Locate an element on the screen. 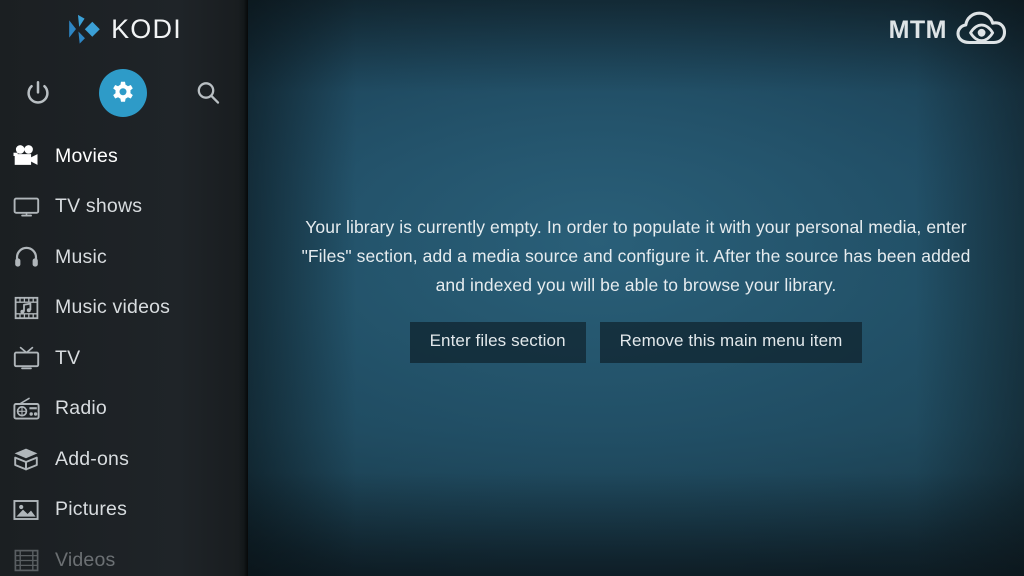 Image resolution: width=1024 pixels, height=576 pixels. sidebar-item-radio: Radio is located at coordinates (124, 409).